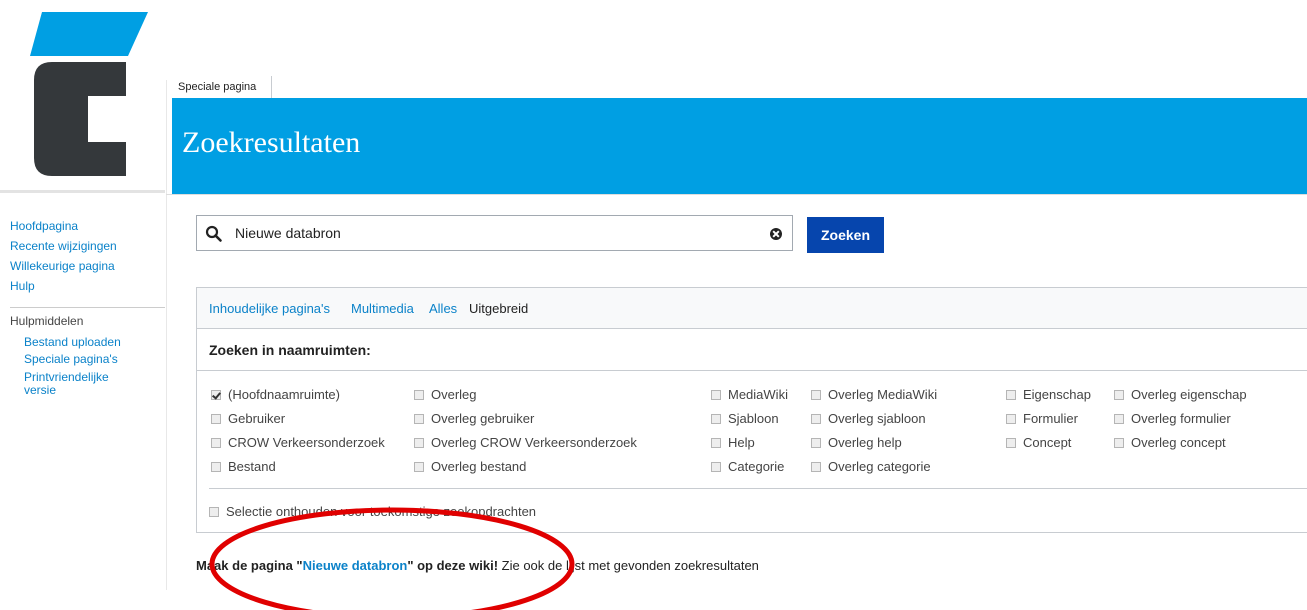  I want to click on sidebar-divider, so click(87, 307).